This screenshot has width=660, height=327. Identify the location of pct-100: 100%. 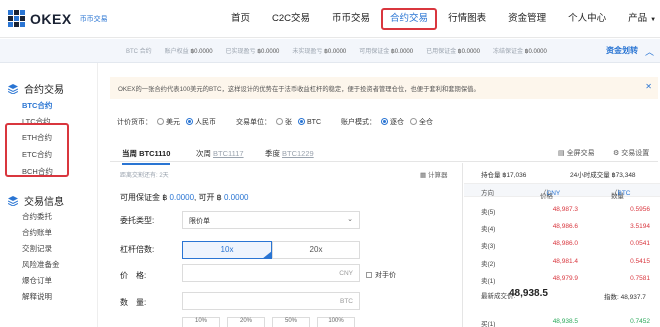
(336, 322).